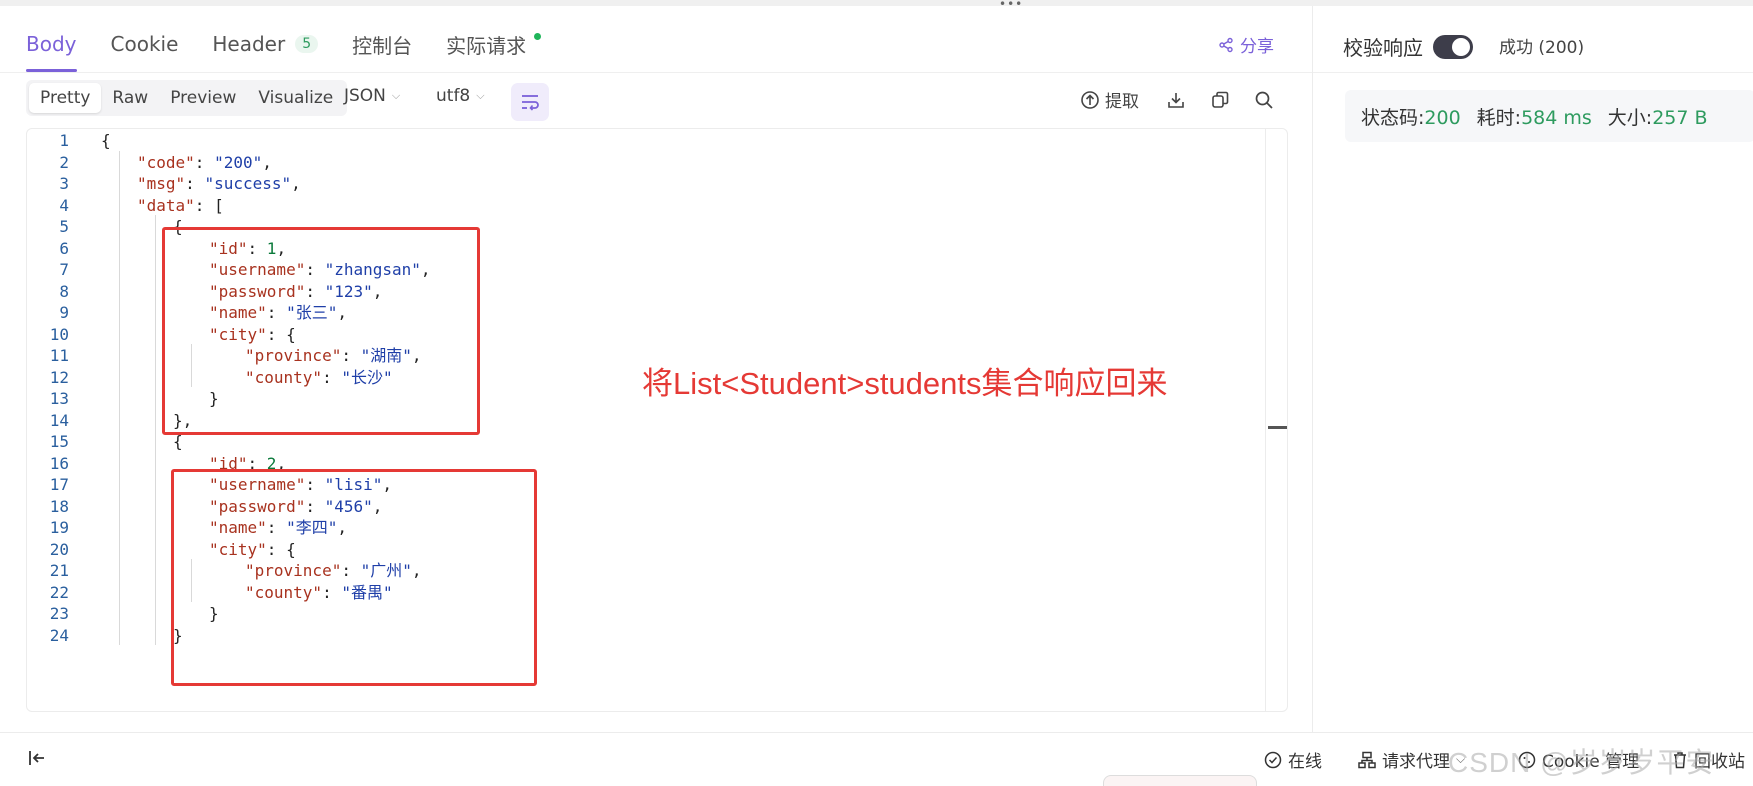 This screenshot has height=786, width=1753. Describe the element at coordinates (64, 248) in the screenshot. I see `line-number: 6` at that location.